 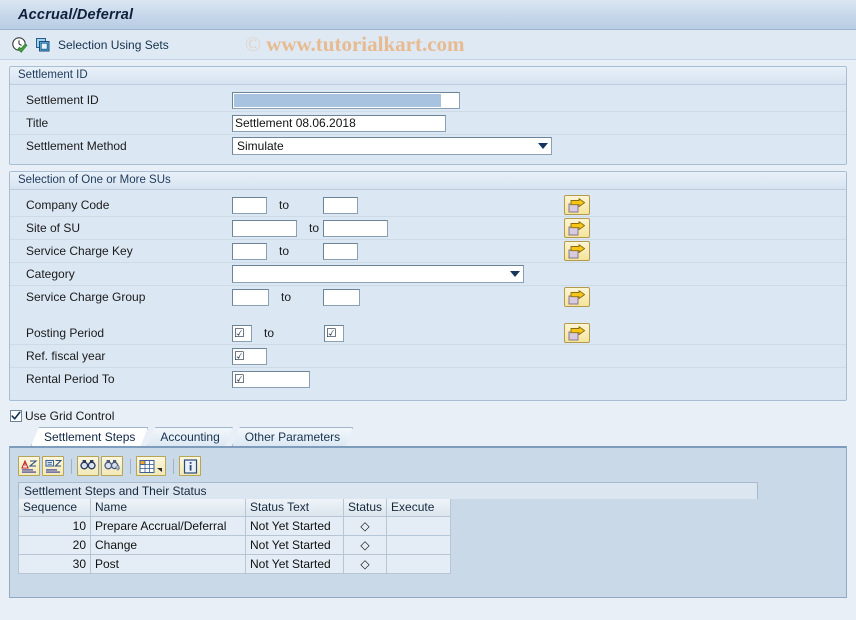 I want to click on service-charge-key-to-input, so click(x=340, y=251).